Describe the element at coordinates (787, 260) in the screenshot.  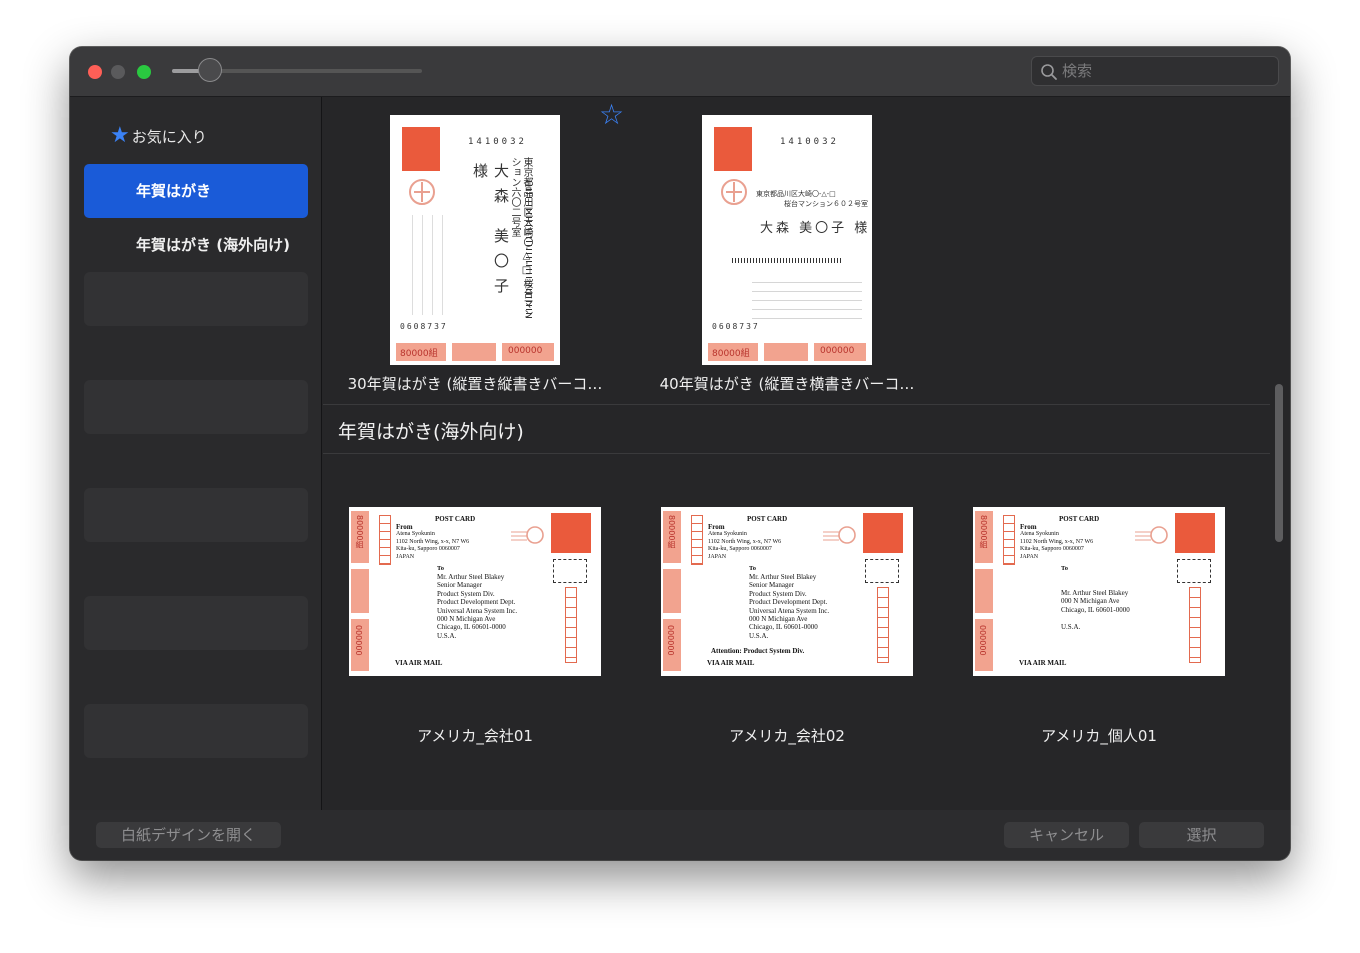
I see `barcode` at that location.